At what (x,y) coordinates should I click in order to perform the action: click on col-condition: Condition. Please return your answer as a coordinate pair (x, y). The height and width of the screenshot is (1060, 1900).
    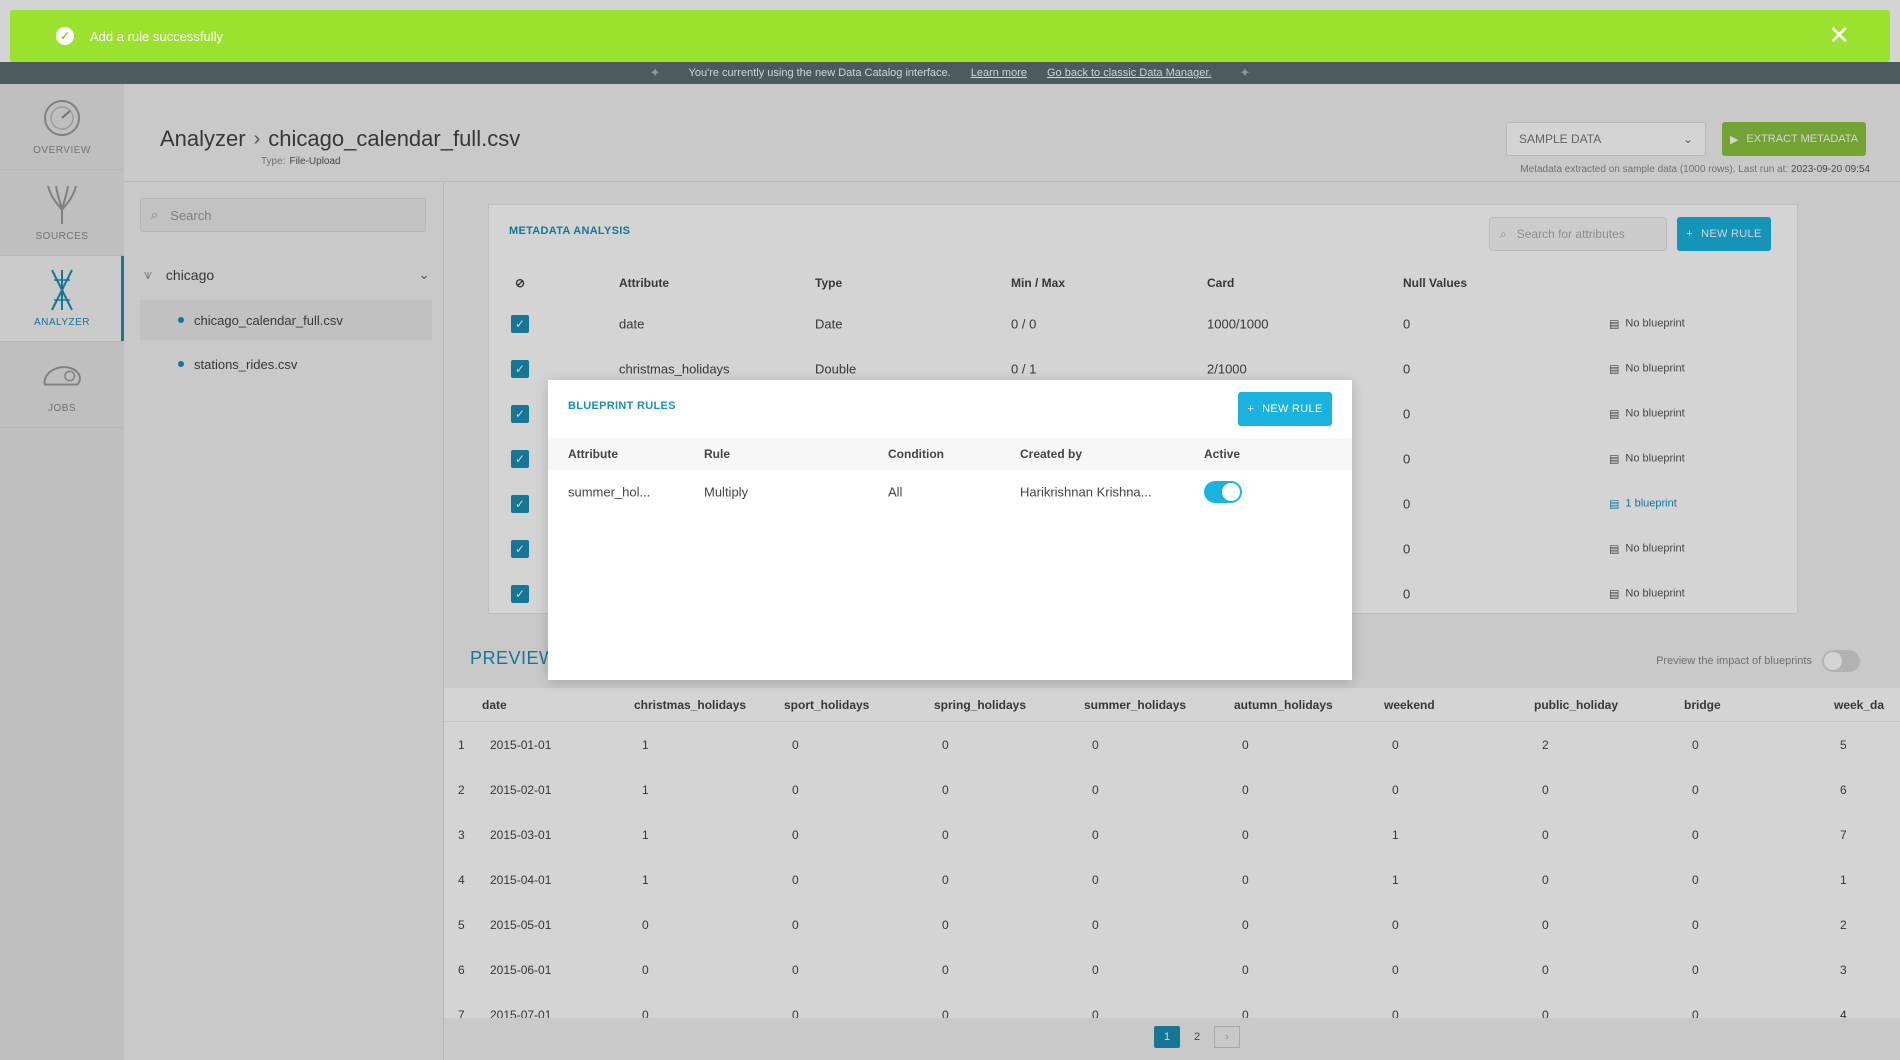
    Looking at the image, I should click on (916, 454).